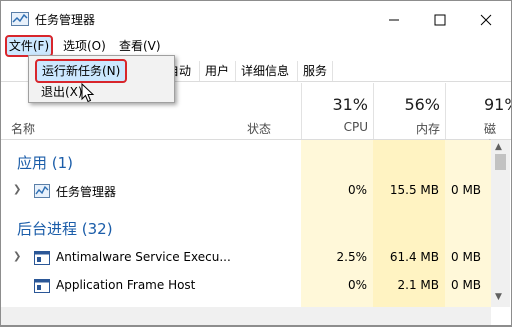  Describe the element at coordinates (414, 257) in the screenshot. I see `process-memory: 61.4 MB` at that location.